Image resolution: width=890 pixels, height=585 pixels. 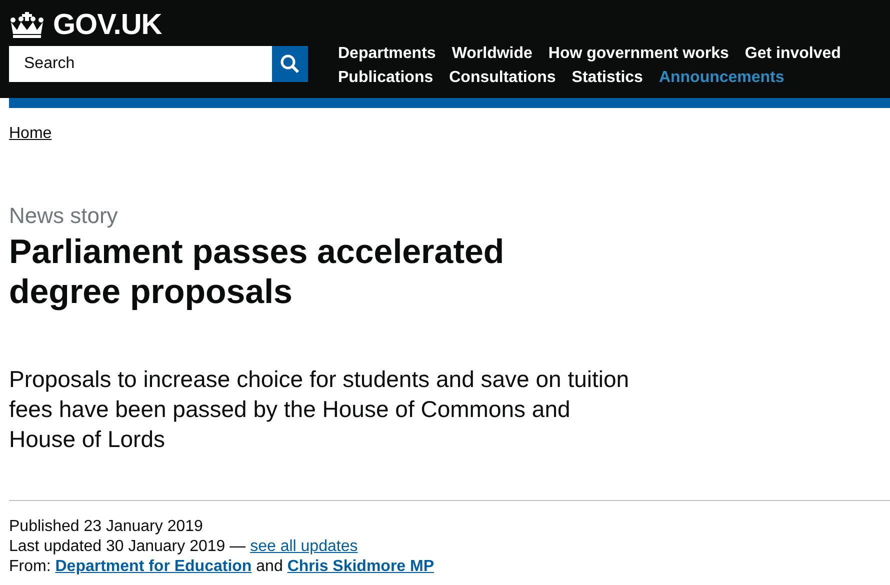 I want to click on lede-paragraph: Proposals to increase choice for students and save on tuition fees have been passed by the House of Commons and House of Lords, so click(x=319, y=409).